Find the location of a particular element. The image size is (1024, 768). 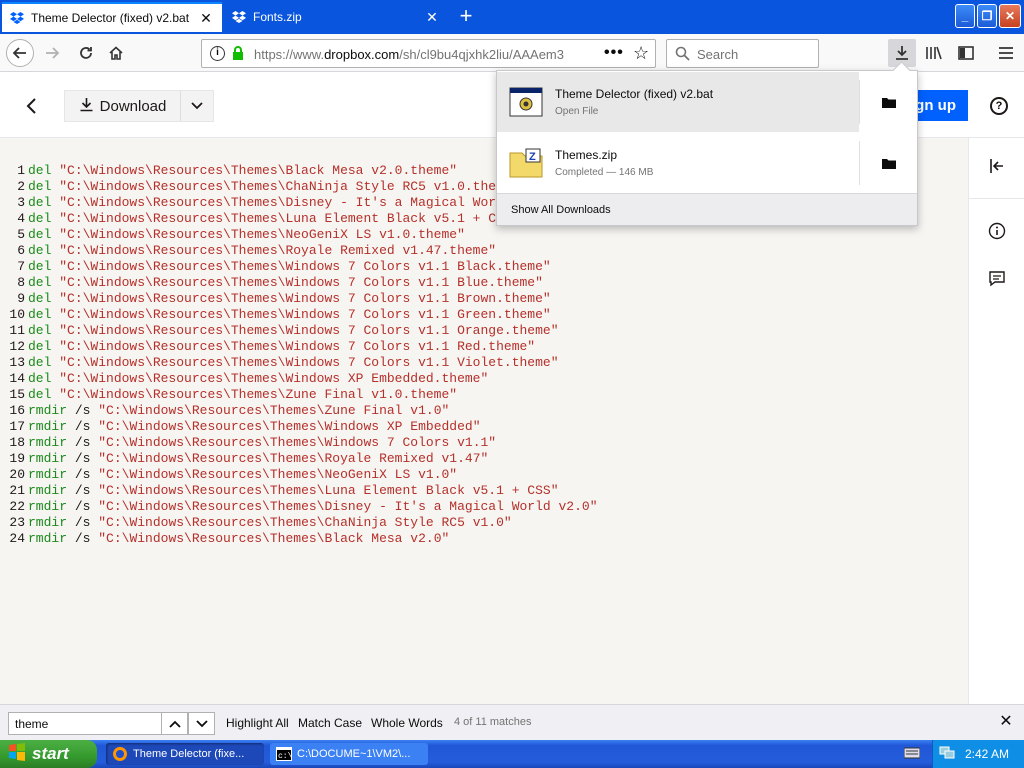

network-icon is located at coordinates (947, 754).